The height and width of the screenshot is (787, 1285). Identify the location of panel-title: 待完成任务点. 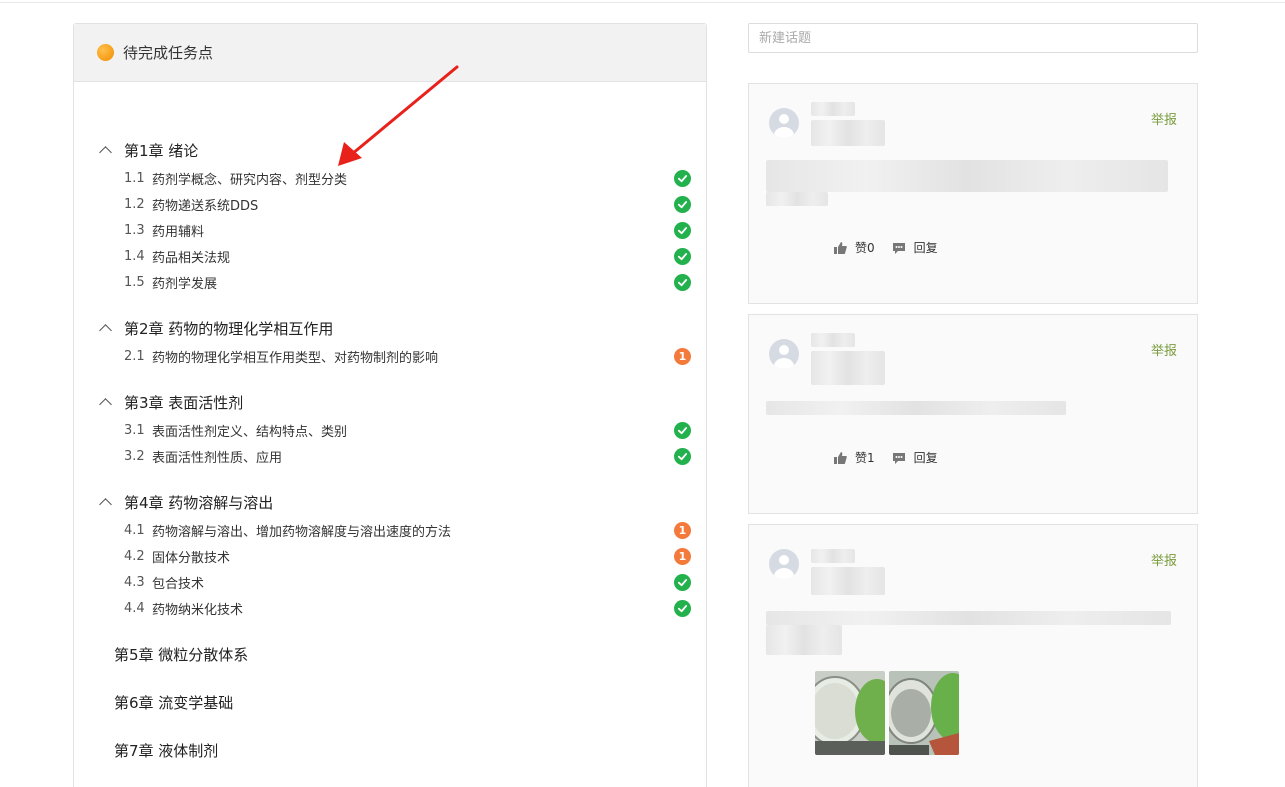
(168, 53).